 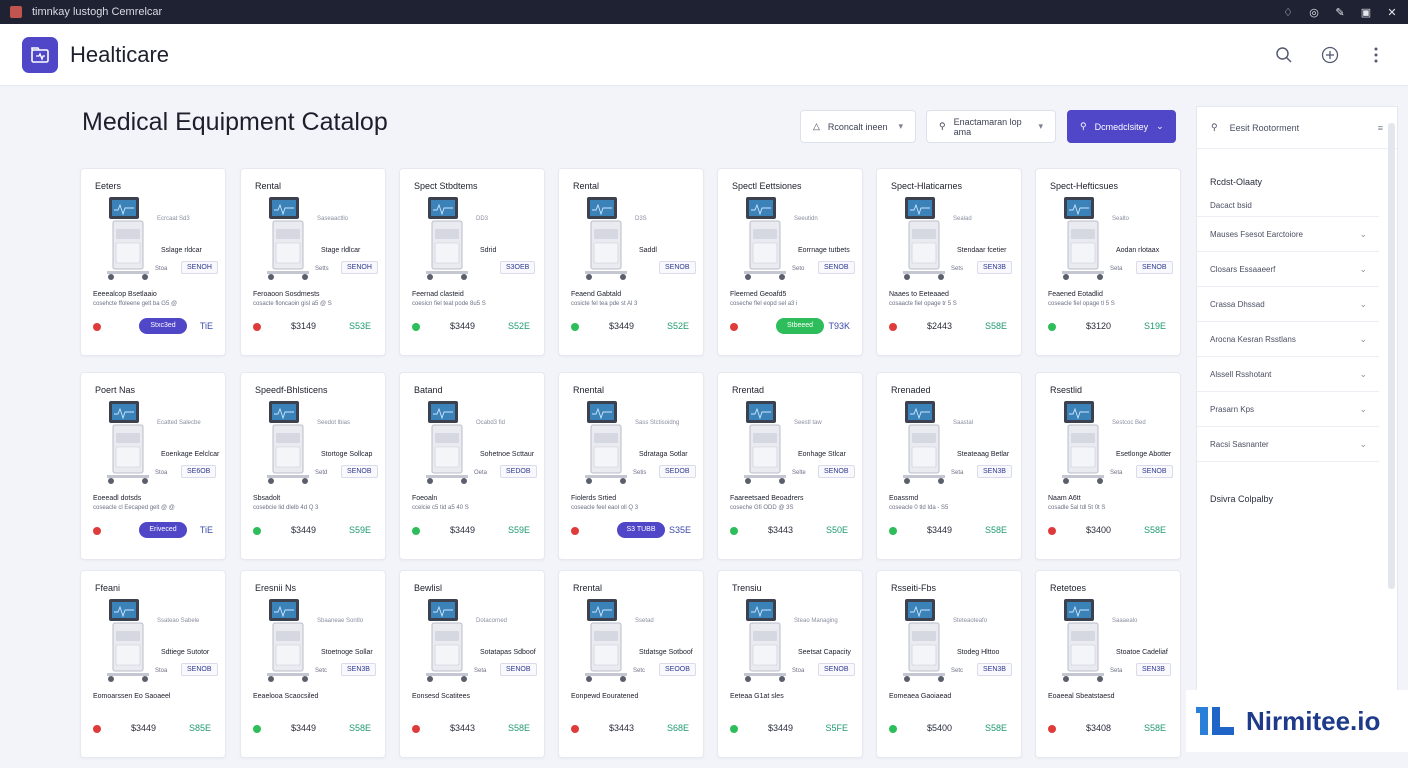 I want to click on search-input: Eesit Rootorment, so click(x=1265, y=128).